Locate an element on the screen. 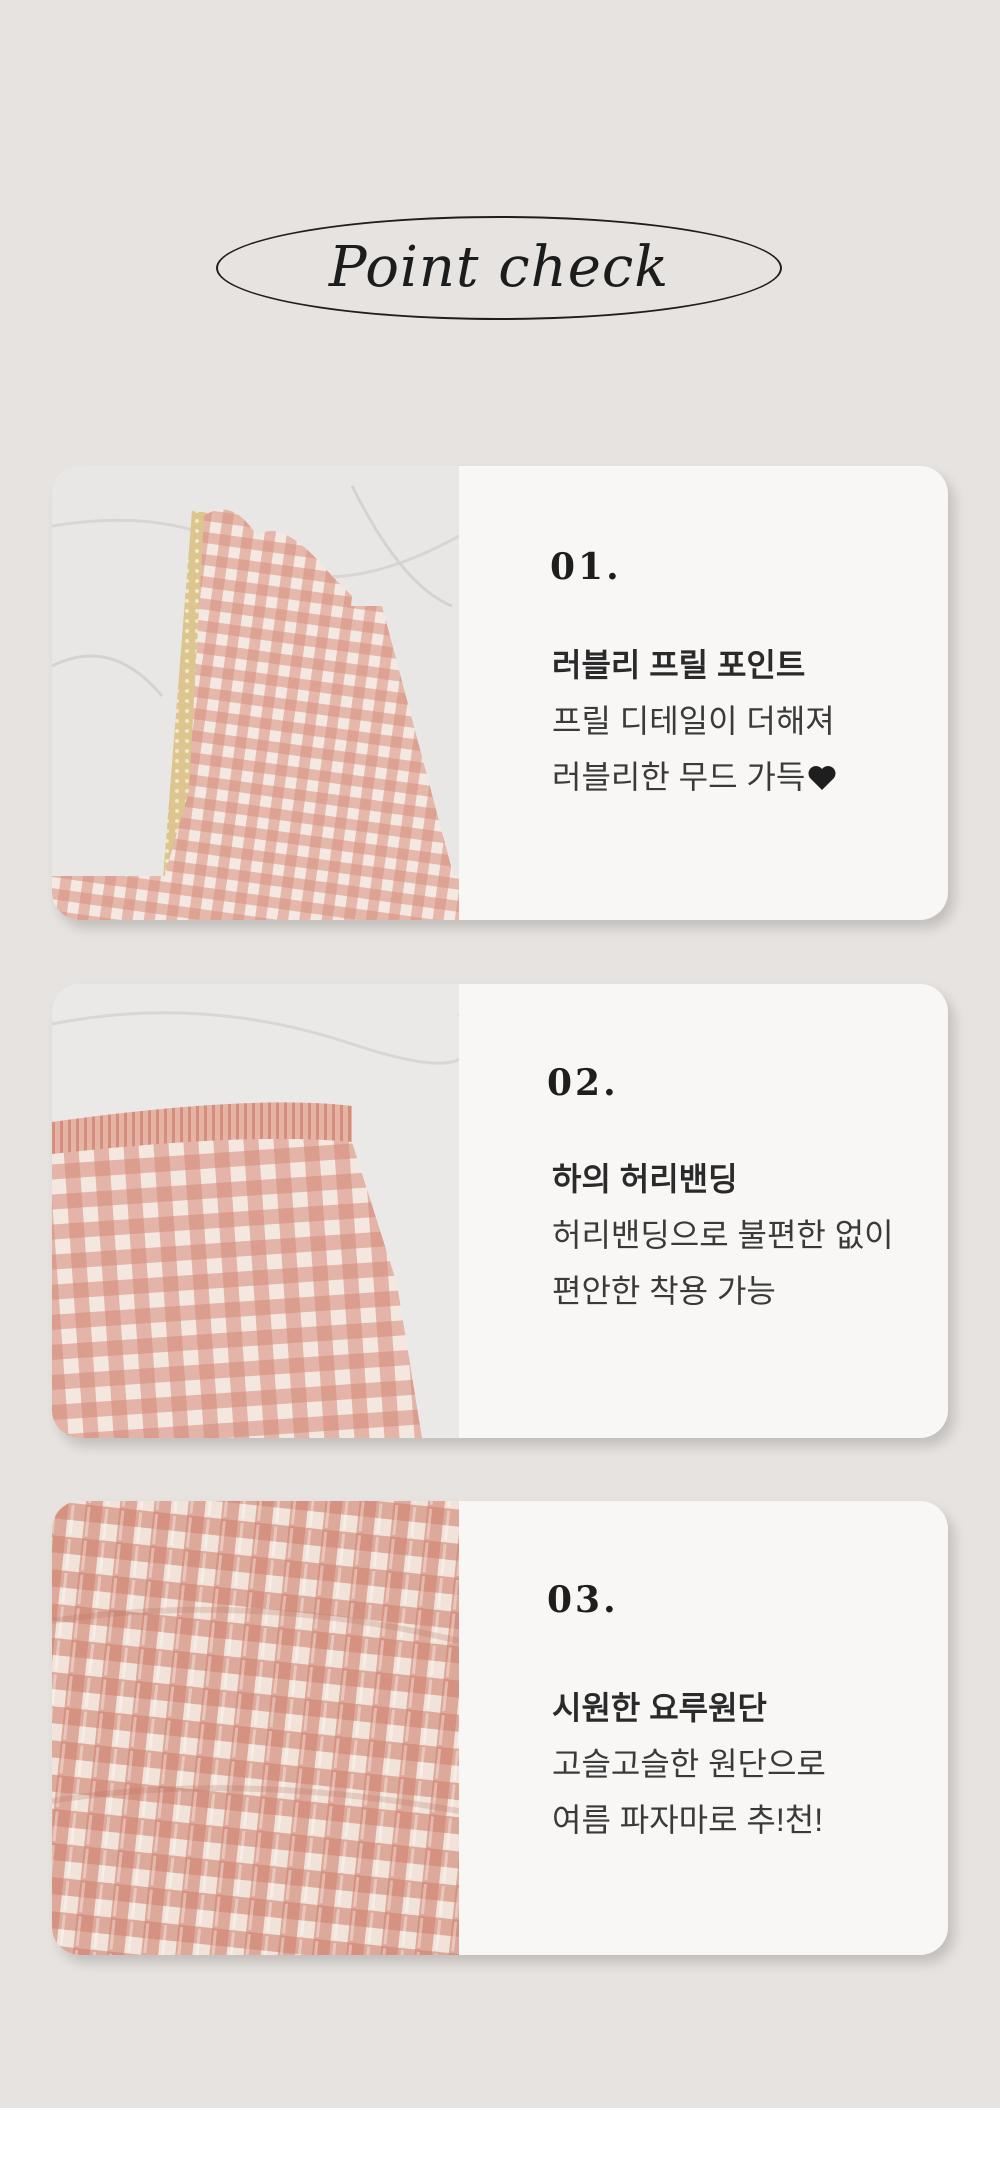  point-description-line: 여름 파자마로 추!천! is located at coordinates (688, 1820).